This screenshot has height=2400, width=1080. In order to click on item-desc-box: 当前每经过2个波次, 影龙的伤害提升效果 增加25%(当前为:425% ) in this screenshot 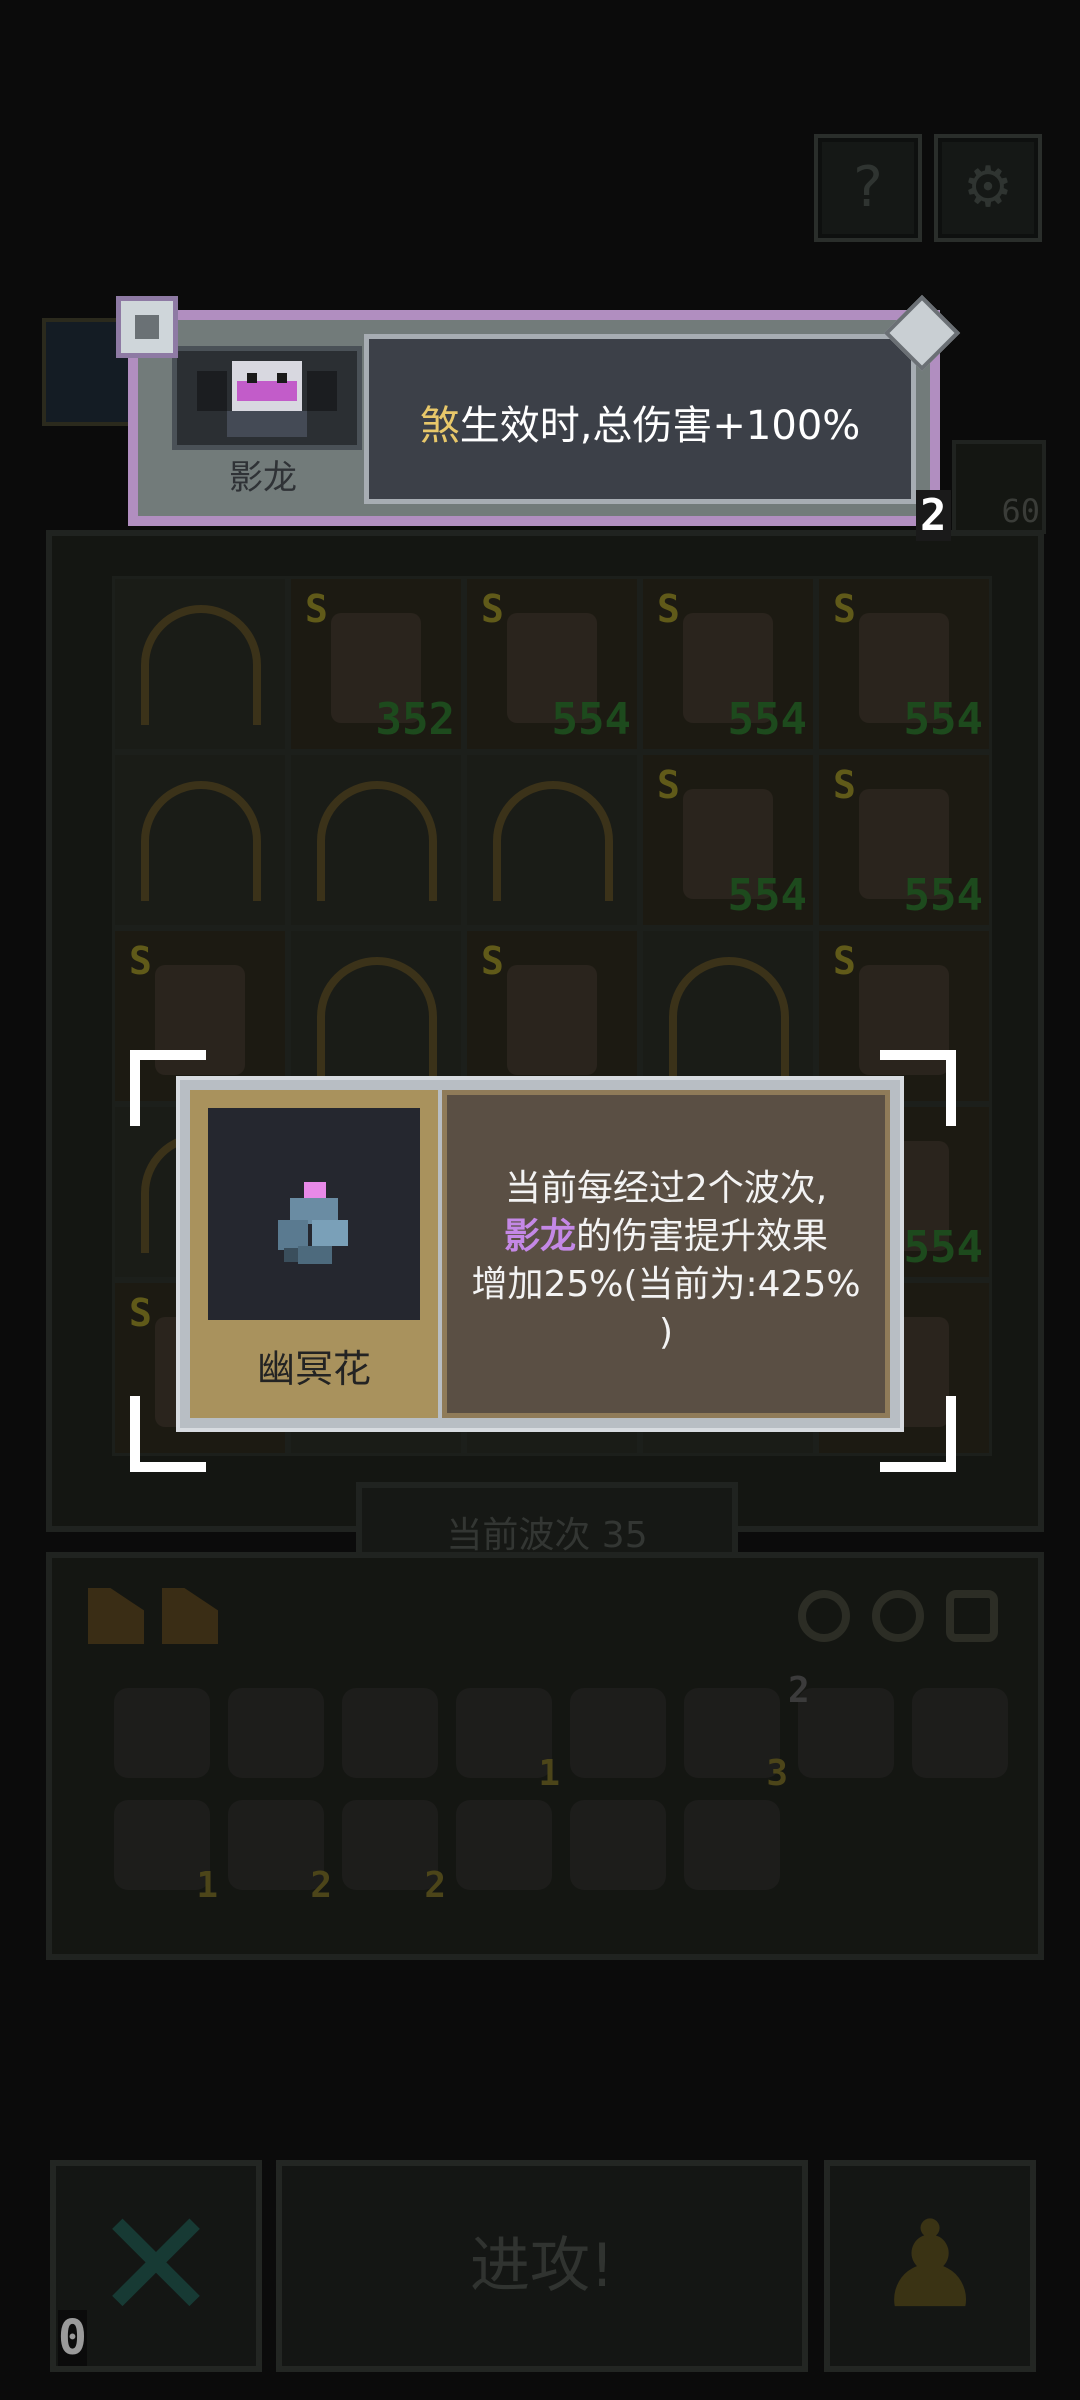, I will do `click(666, 1254)`.